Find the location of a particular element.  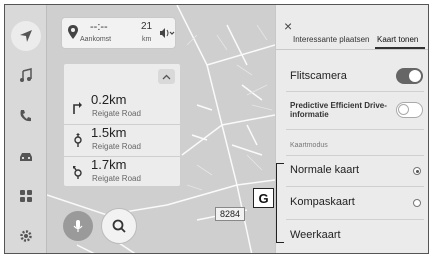

rail-vehicle-button is located at coordinates (26, 156).